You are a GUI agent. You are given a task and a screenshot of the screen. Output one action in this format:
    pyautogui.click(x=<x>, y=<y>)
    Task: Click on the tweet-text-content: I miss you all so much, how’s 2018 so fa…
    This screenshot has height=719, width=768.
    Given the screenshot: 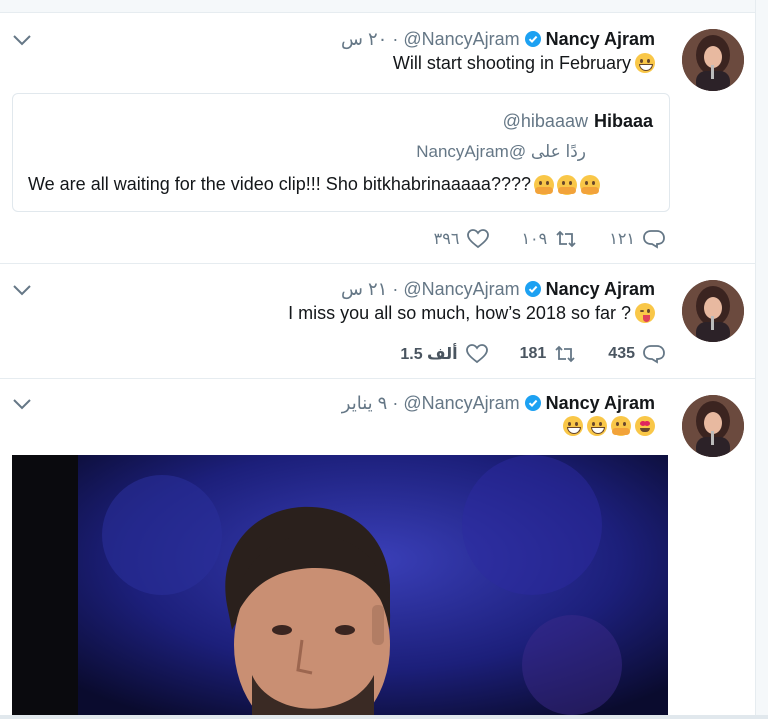 What is the action you would take?
    pyautogui.click(x=459, y=313)
    